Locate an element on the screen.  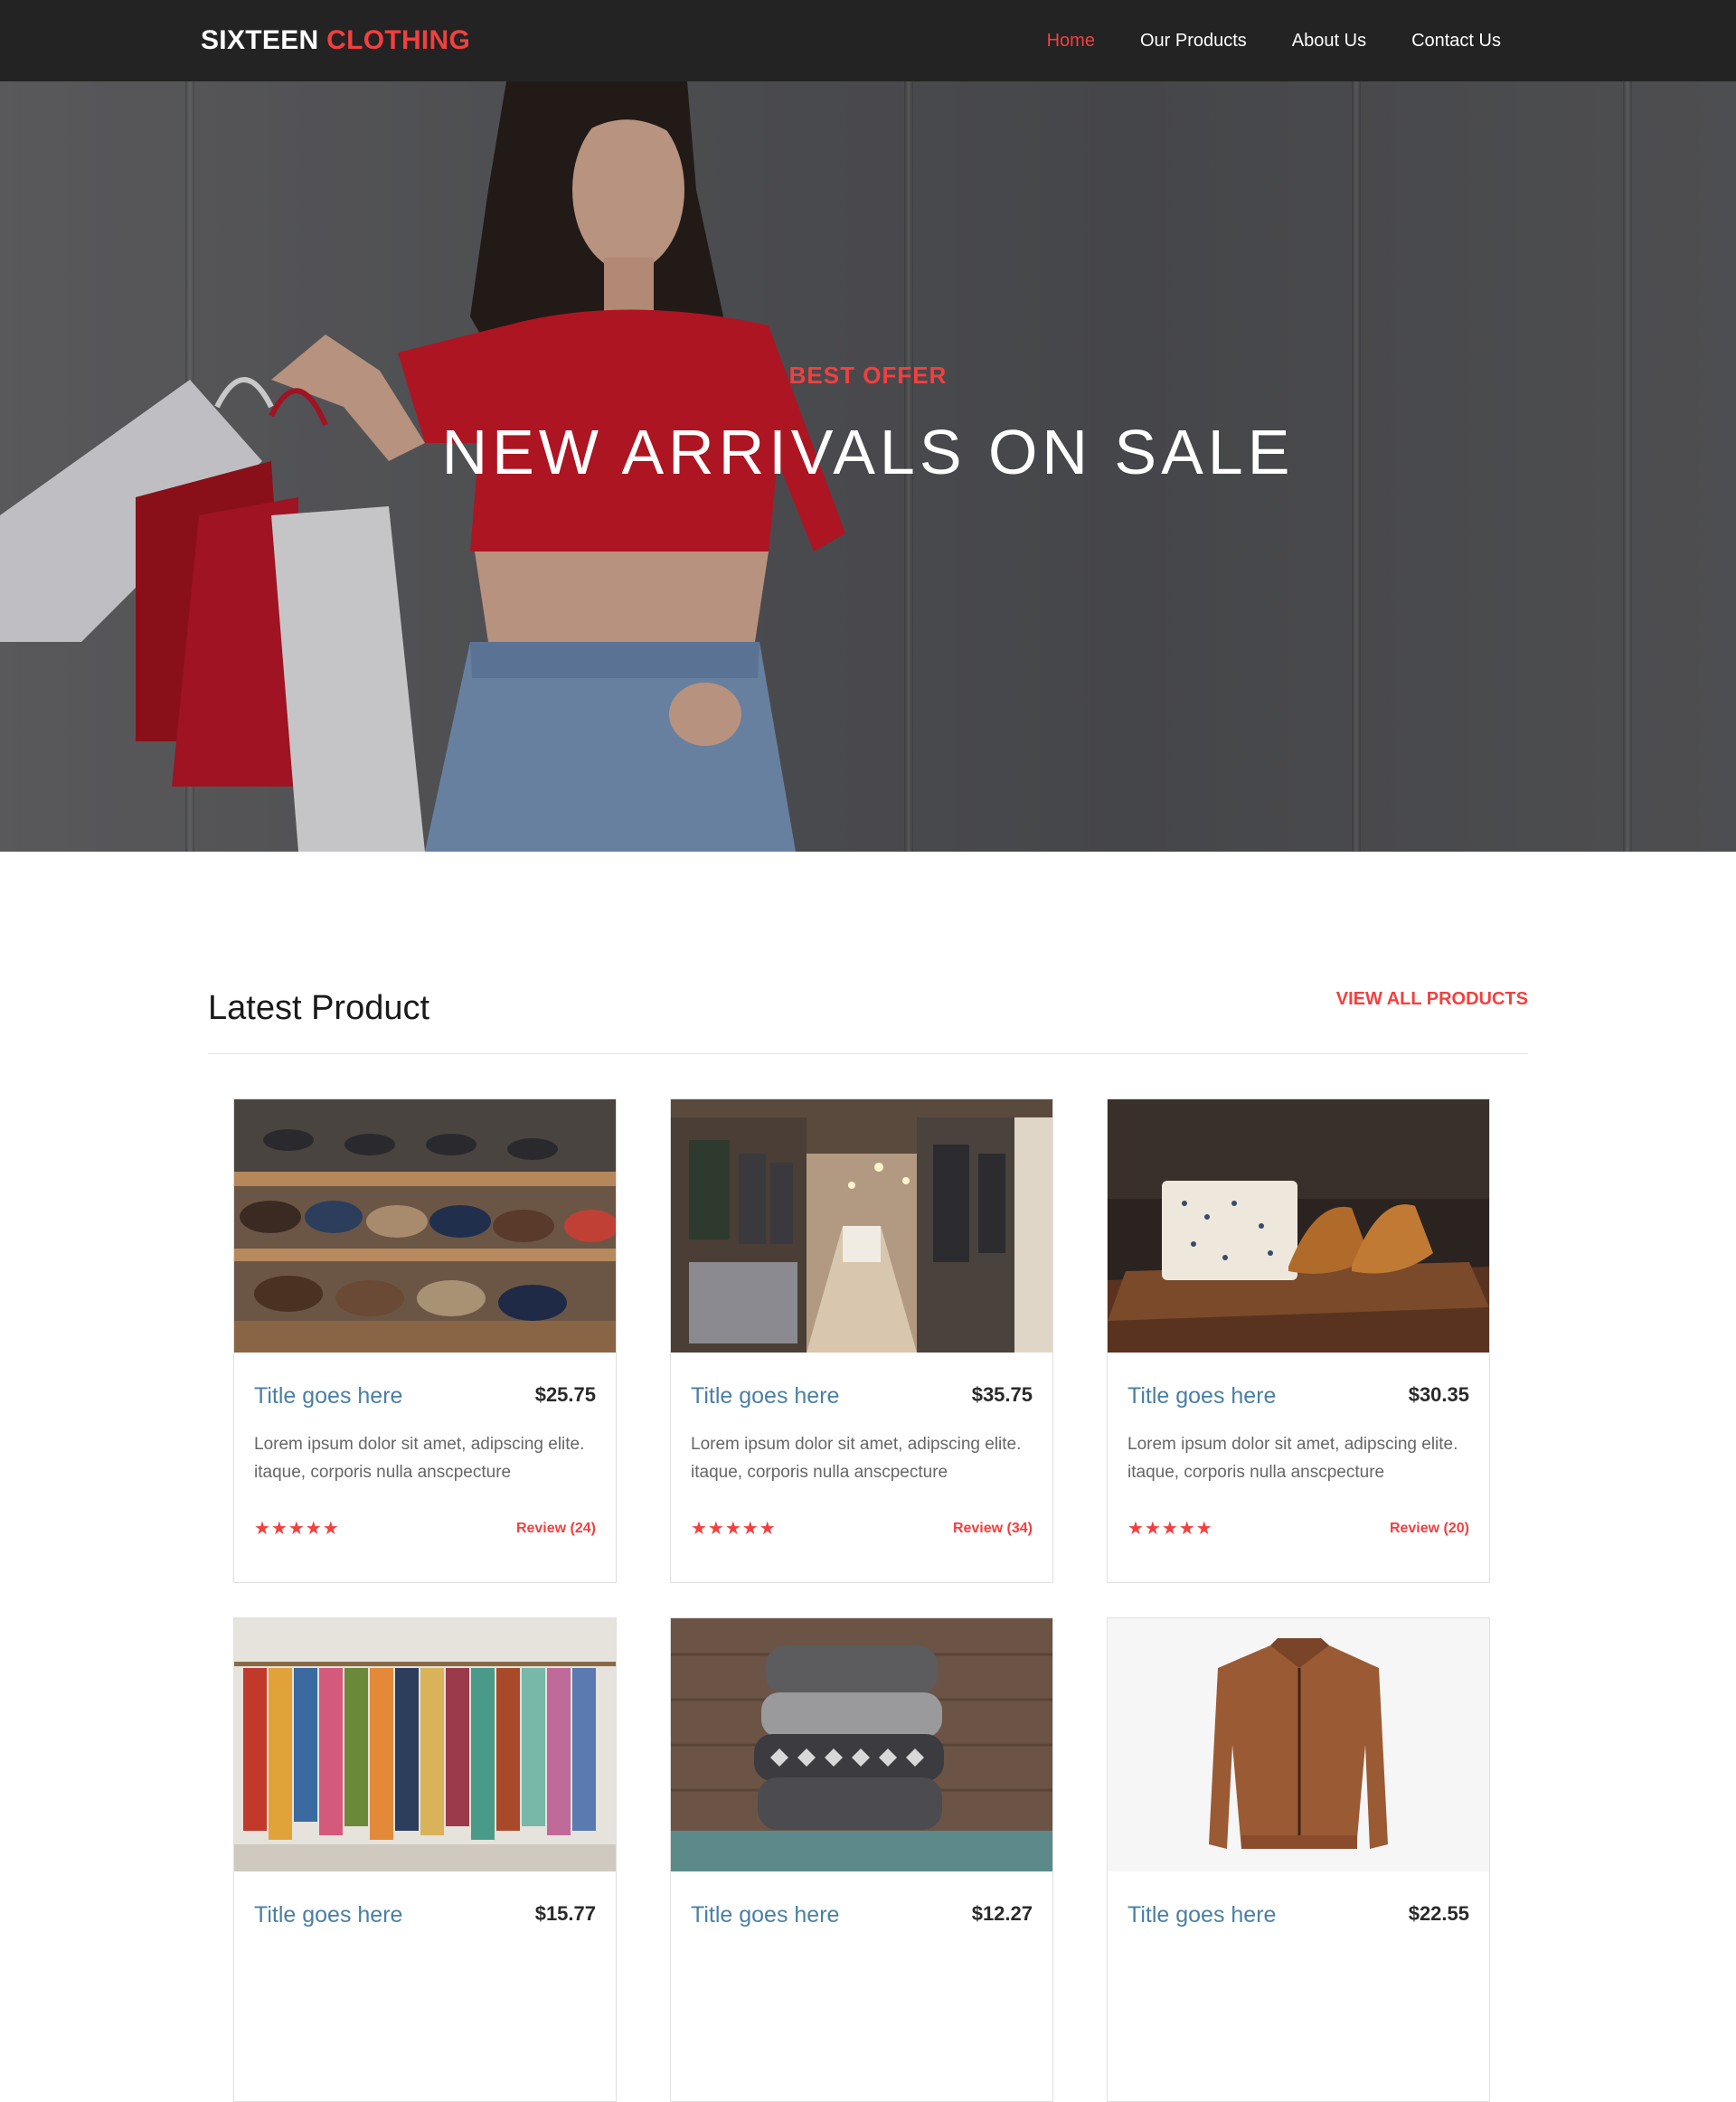
clothes-rack-image is located at coordinates (425, 1744).